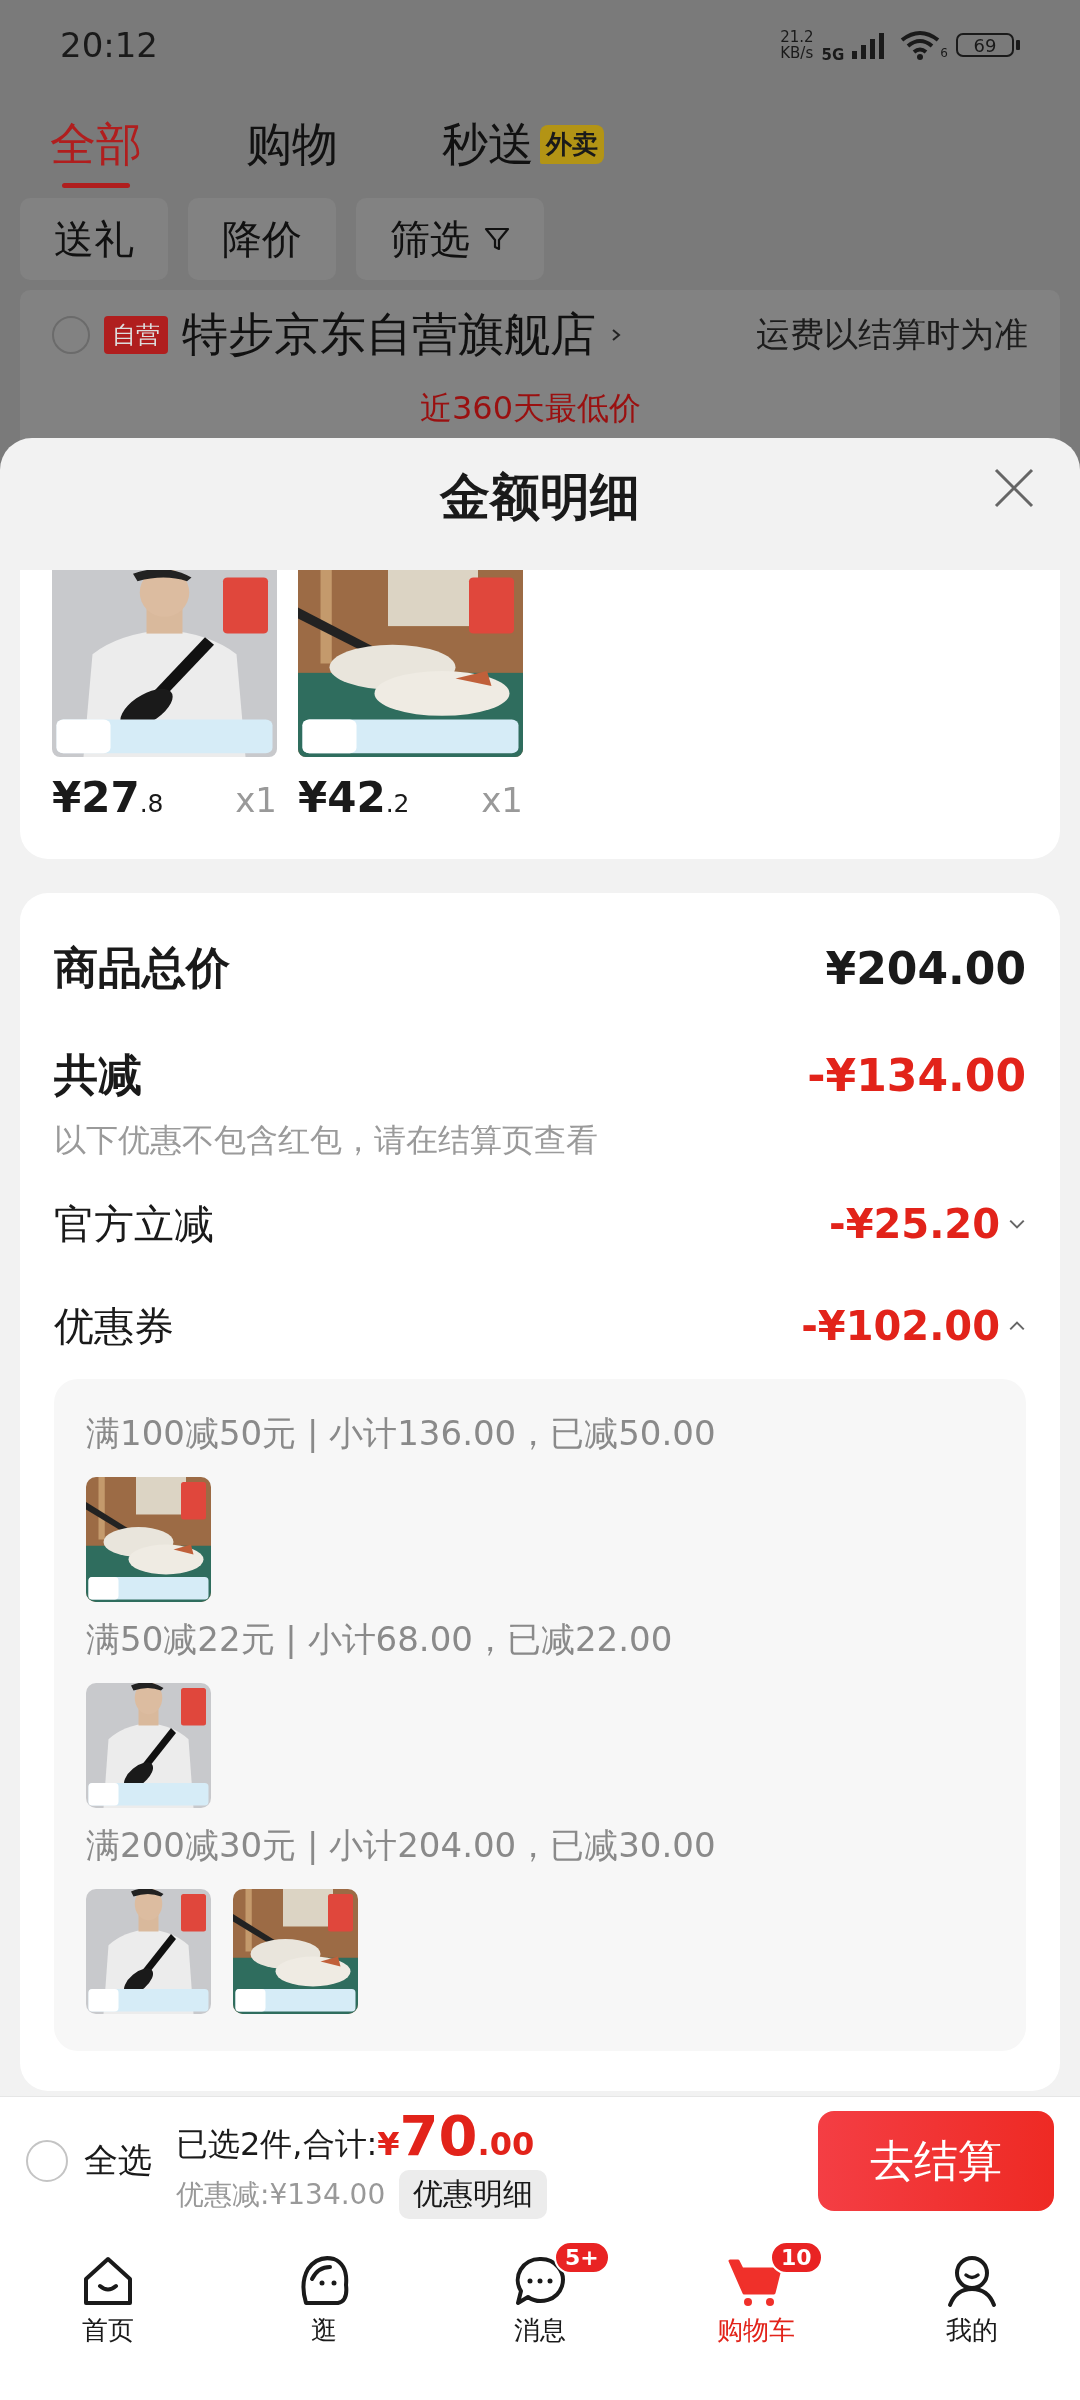 This screenshot has width=1080, height=2400. What do you see at coordinates (354, 797) in the screenshot?
I see `product-price: ¥42.2` at bounding box center [354, 797].